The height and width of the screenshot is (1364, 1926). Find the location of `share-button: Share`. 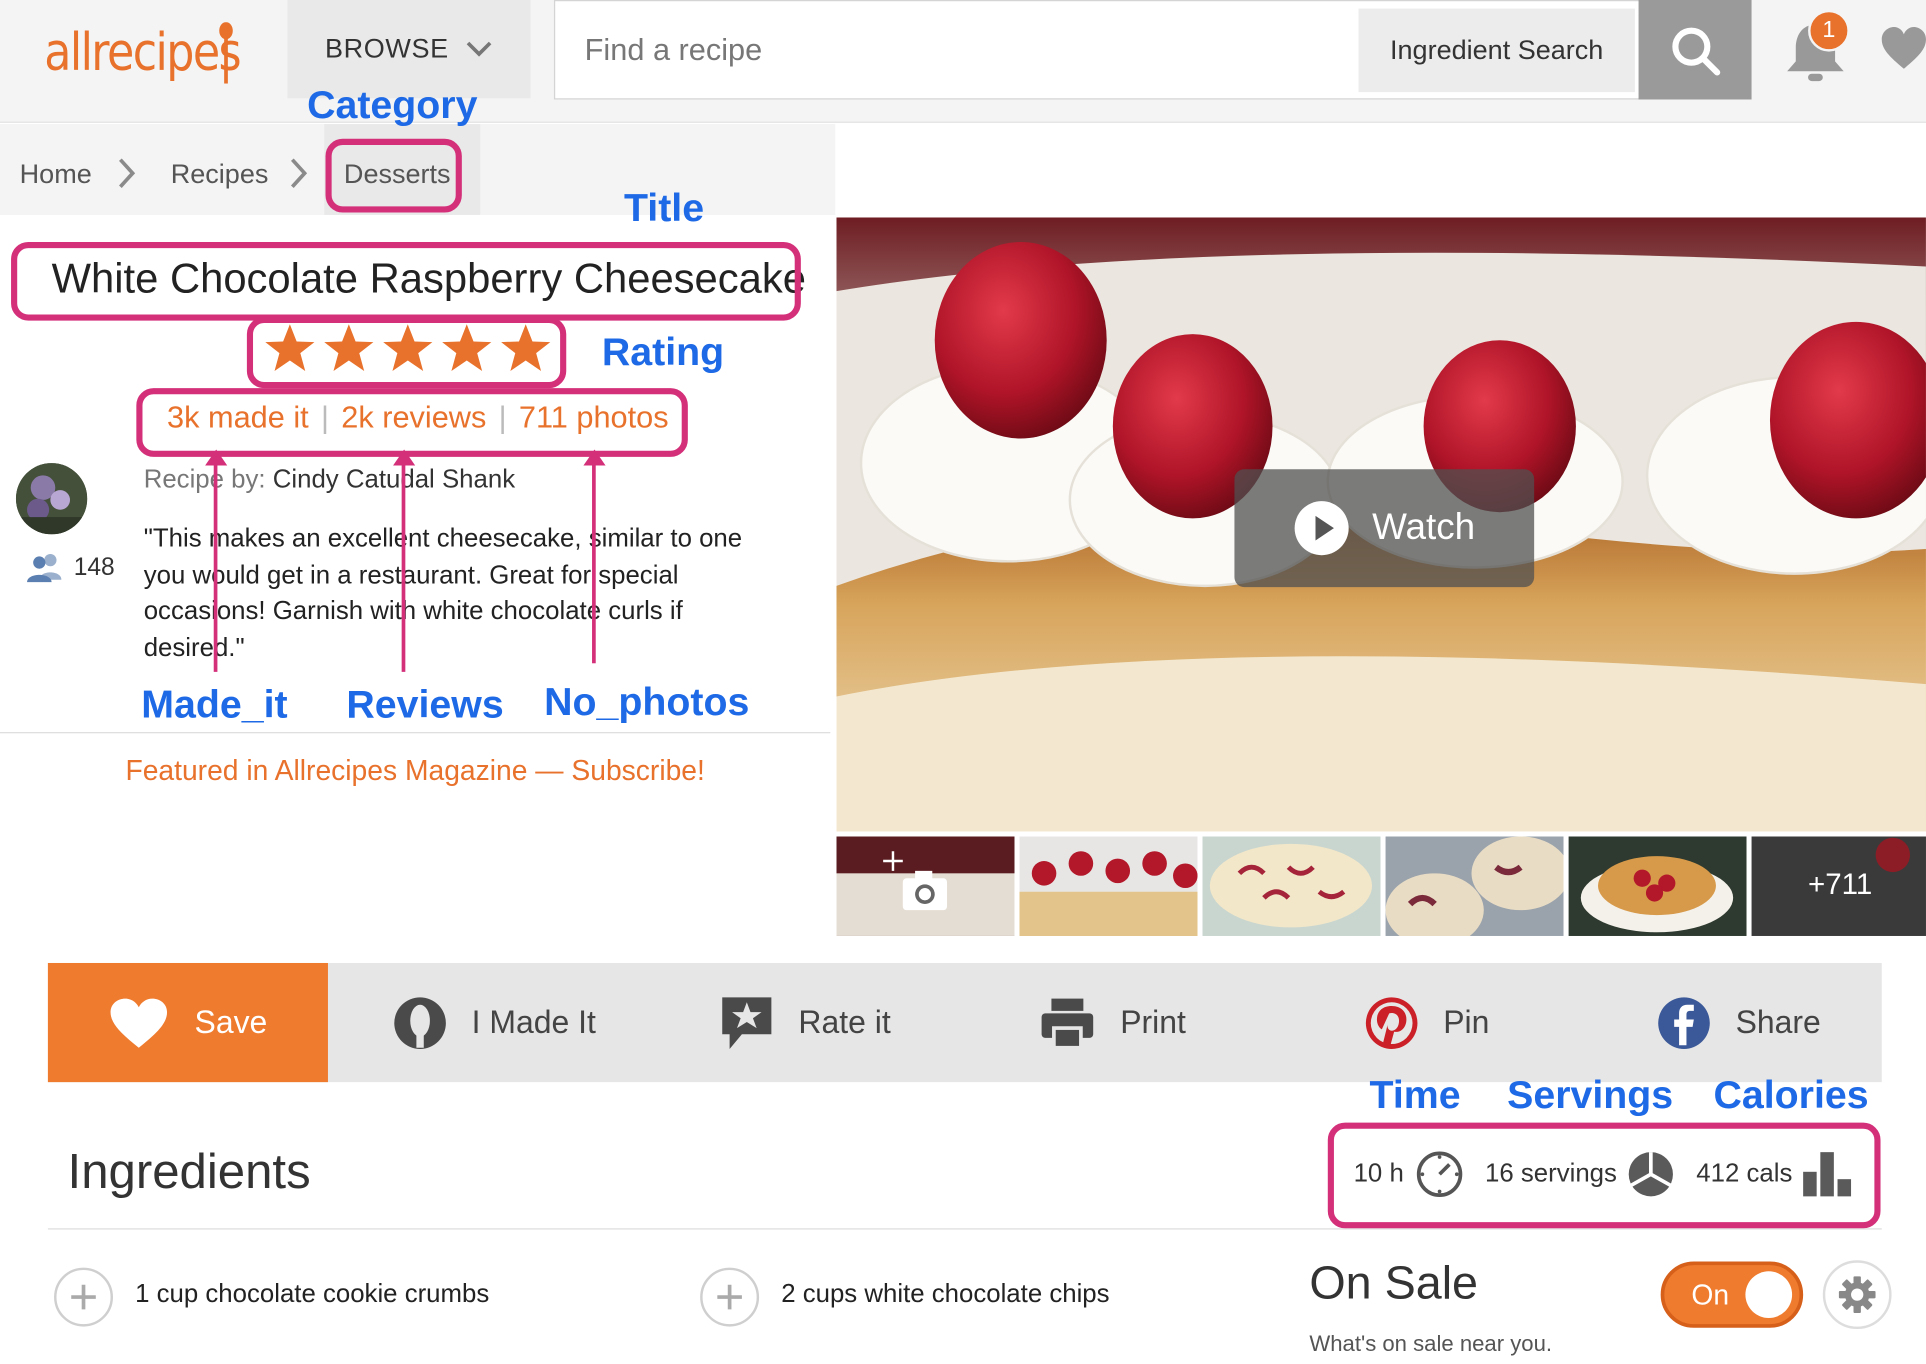

share-button: Share is located at coordinates (1739, 1022).